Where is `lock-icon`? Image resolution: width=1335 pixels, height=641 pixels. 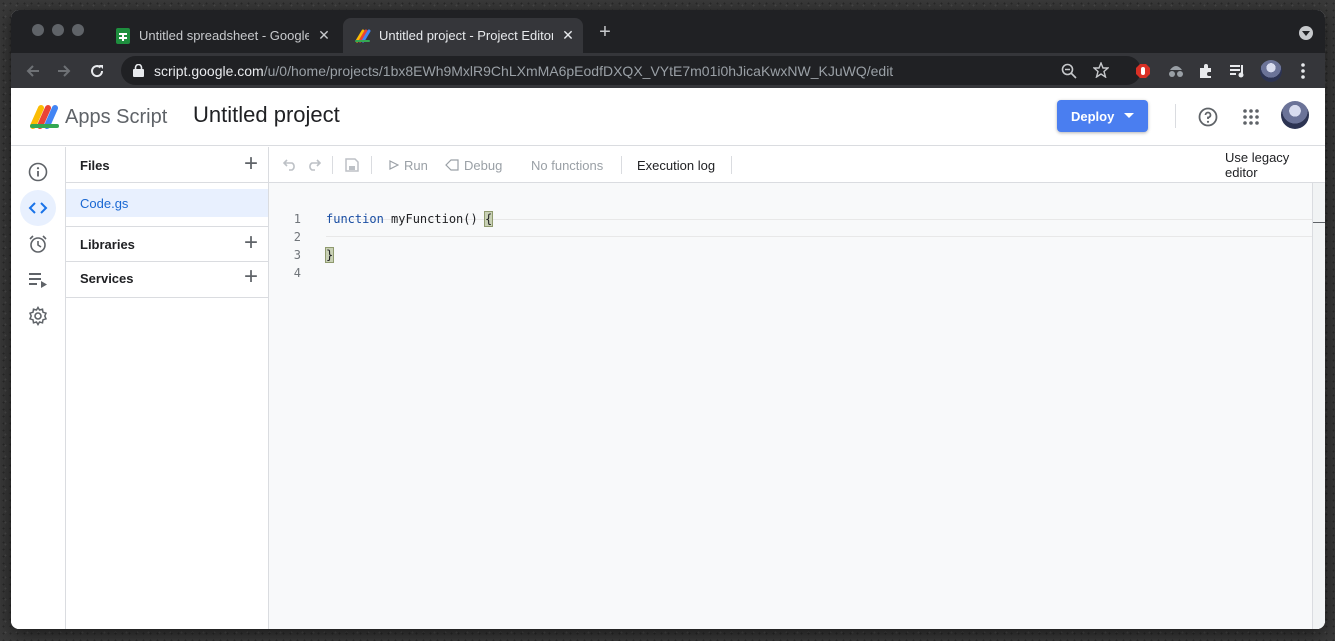 lock-icon is located at coordinates (138, 72).